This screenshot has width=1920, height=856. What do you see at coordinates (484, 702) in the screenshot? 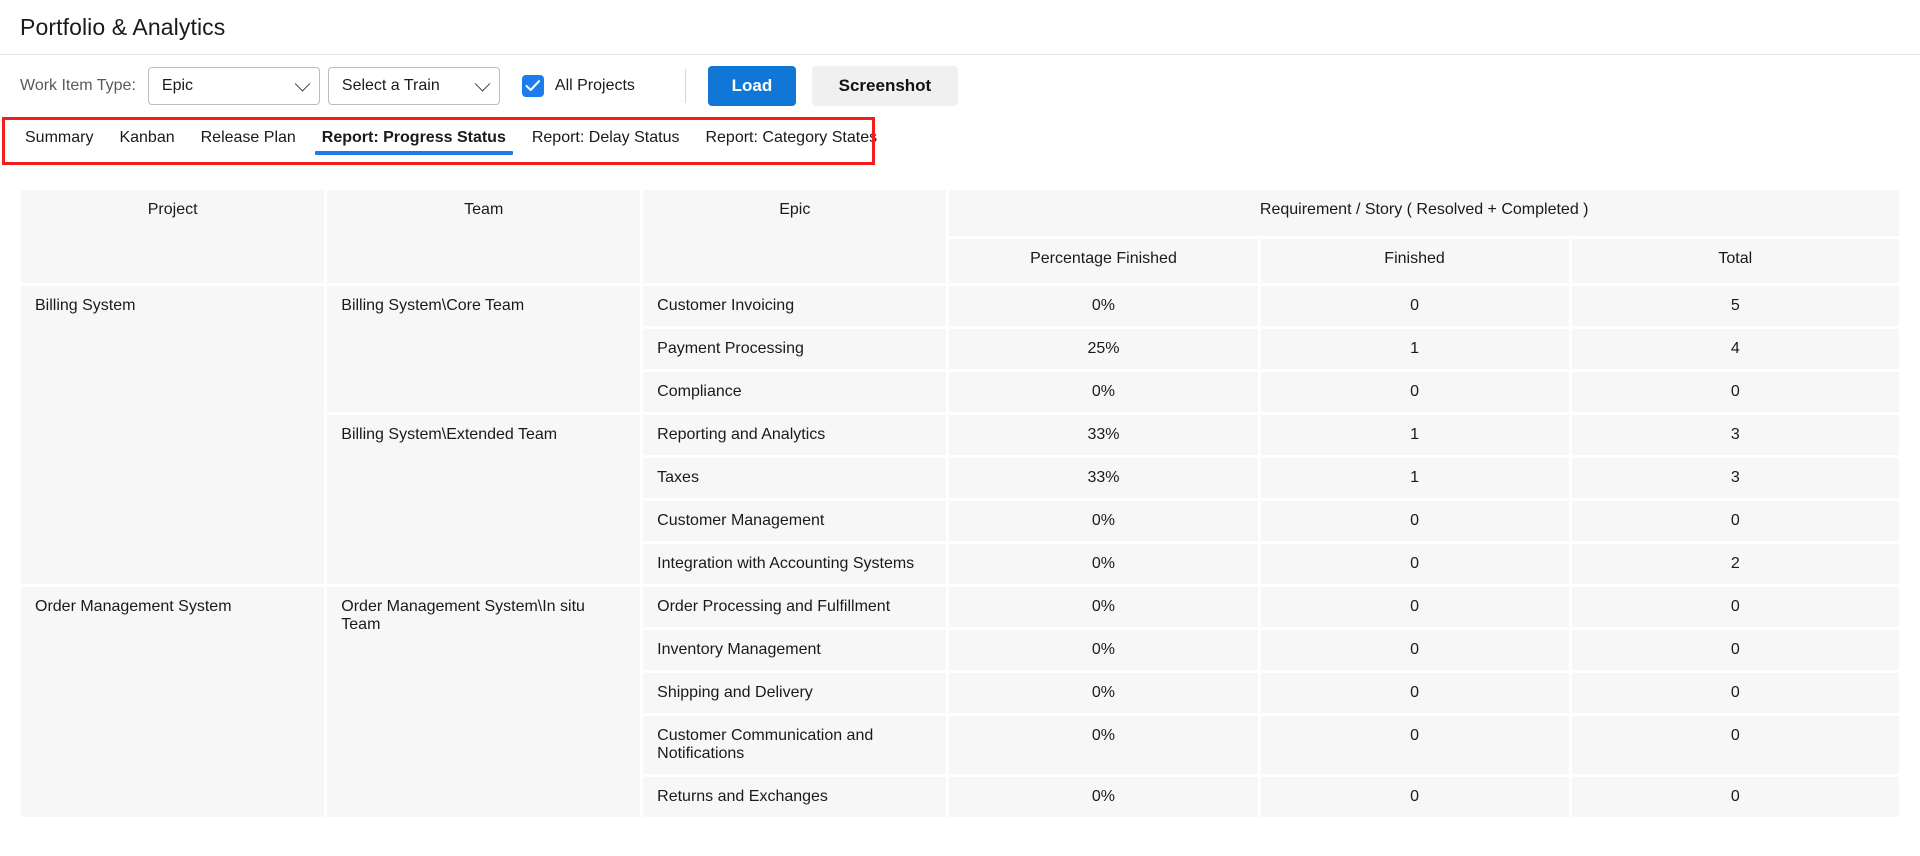
I see `cell-team: Order Management System\In situ Team` at bounding box center [484, 702].